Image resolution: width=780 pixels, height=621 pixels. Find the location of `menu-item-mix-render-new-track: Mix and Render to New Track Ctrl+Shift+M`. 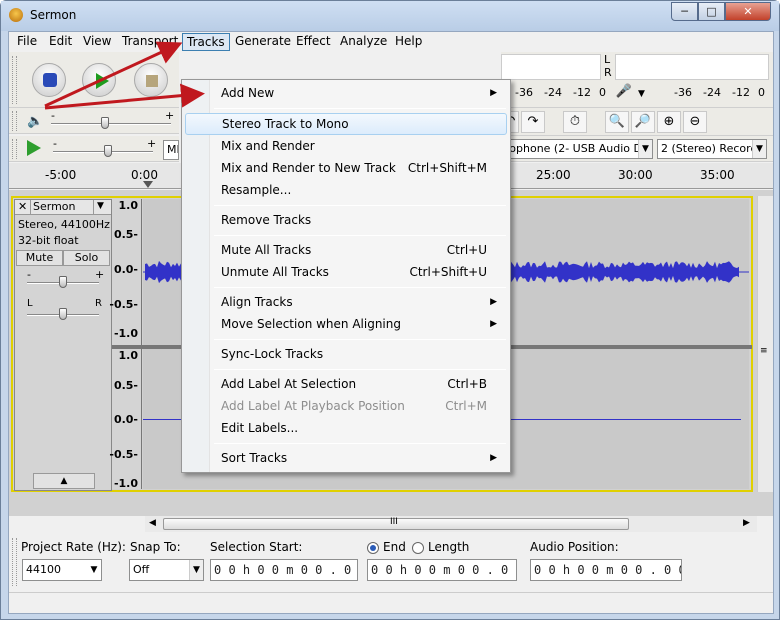

menu-item-mix-render-new-track: Mix and Render to New Track Ctrl+Shift+M is located at coordinates (346, 169).